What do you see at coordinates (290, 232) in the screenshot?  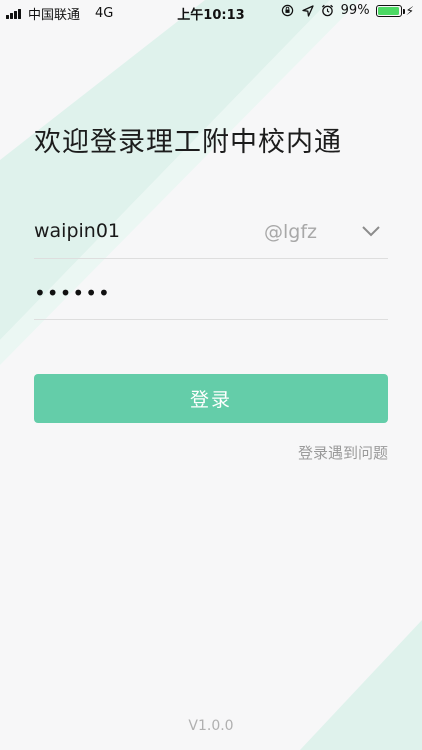 I see `domain-selector: @lgfz` at bounding box center [290, 232].